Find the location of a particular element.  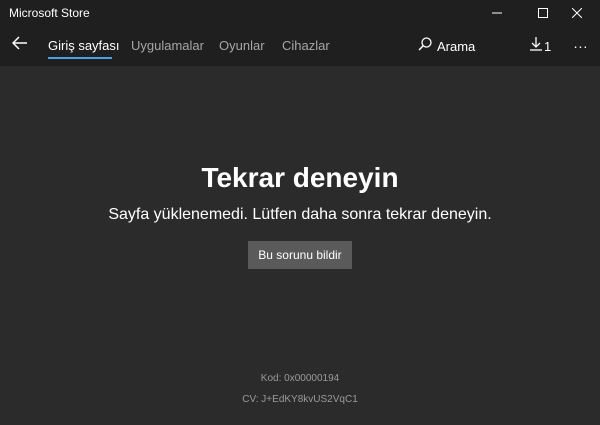

arrow-left-icon is located at coordinates (19, 45).